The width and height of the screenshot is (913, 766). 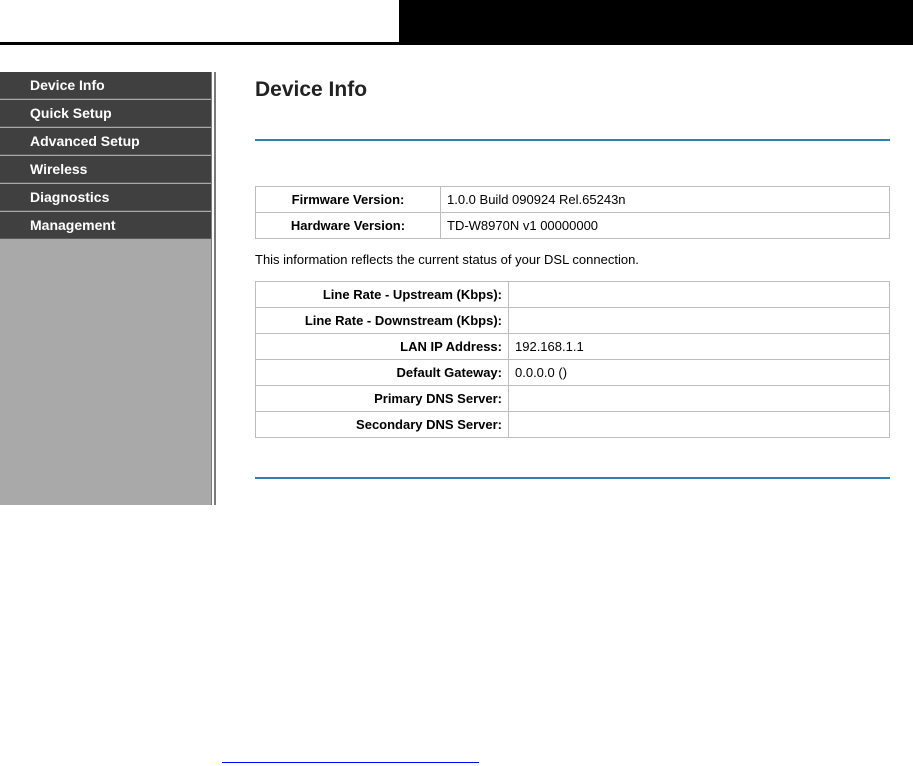 What do you see at coordinates (572, 478) in the screenshot?
I see `footer-divider` at bounding box center [572, 478].